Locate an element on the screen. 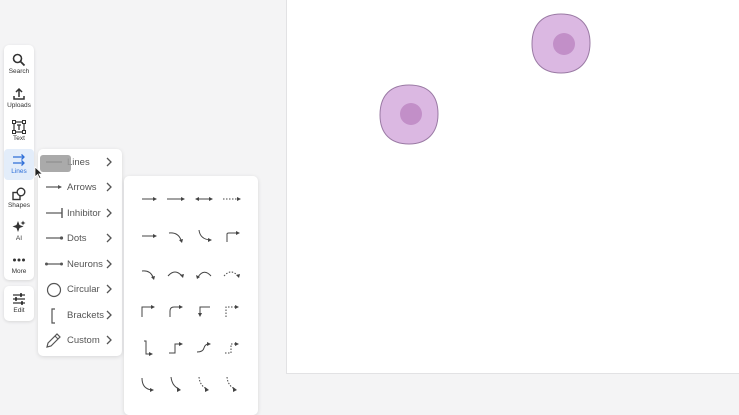 The height and width of the screenshot is (415, 739). tool-label: Search is located at coordinates (19, 71).